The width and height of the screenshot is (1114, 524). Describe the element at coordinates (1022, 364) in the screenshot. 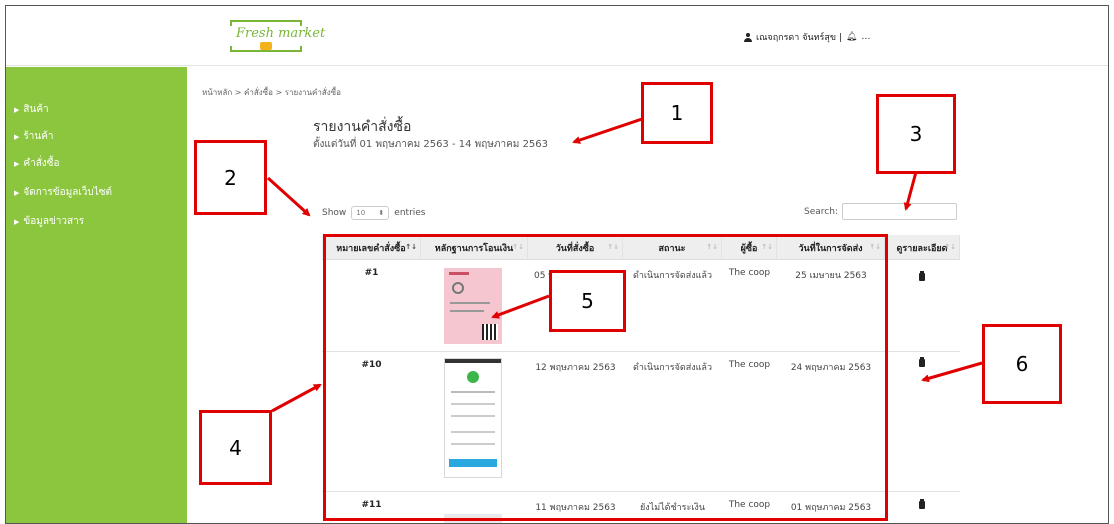

I see `callout-6: 6` at that location.